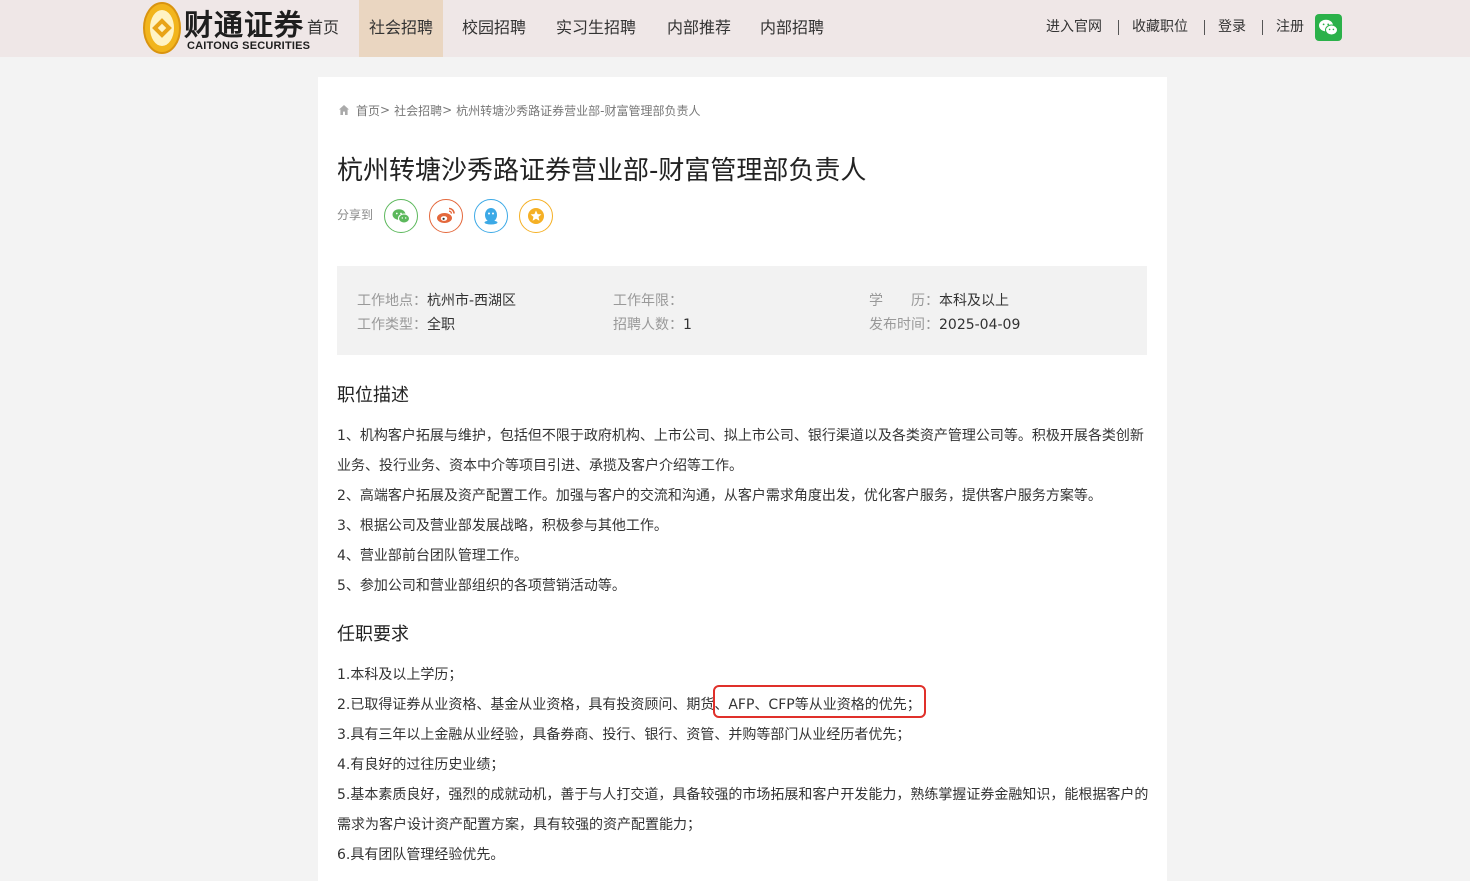 Image resolution: width=1470 pixels, height=881 pixels. Describe the element at coordinates (578, 110) in the screenshot. I see `breadcrumb-current: 杭州转塘沙秀路证券营业部-财富管理部负责人` at that location.